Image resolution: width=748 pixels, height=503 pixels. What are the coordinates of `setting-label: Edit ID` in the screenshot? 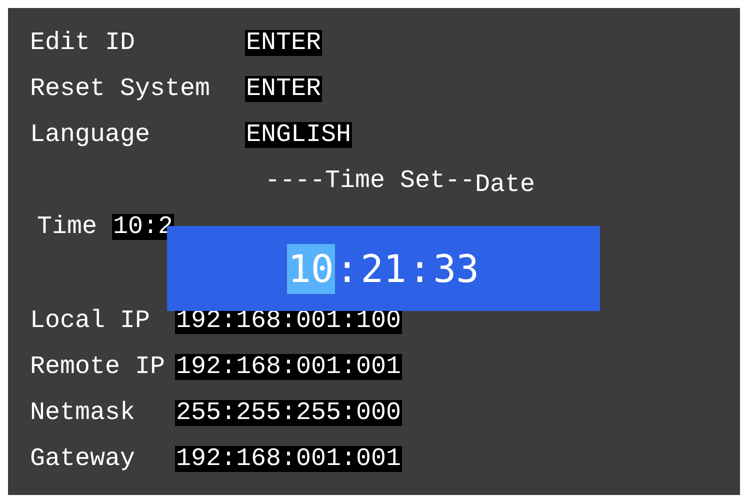 It's located at (83, 43).